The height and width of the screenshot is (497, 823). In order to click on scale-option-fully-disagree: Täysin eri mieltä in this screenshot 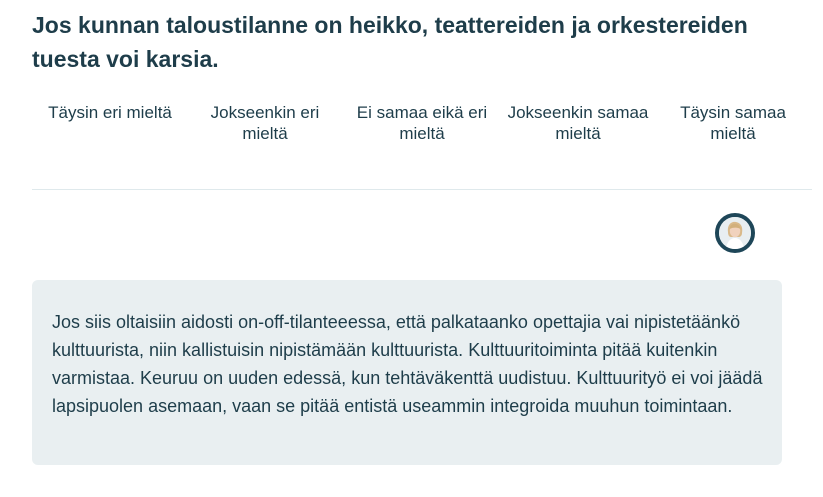, I will do `click(110, 112)`.